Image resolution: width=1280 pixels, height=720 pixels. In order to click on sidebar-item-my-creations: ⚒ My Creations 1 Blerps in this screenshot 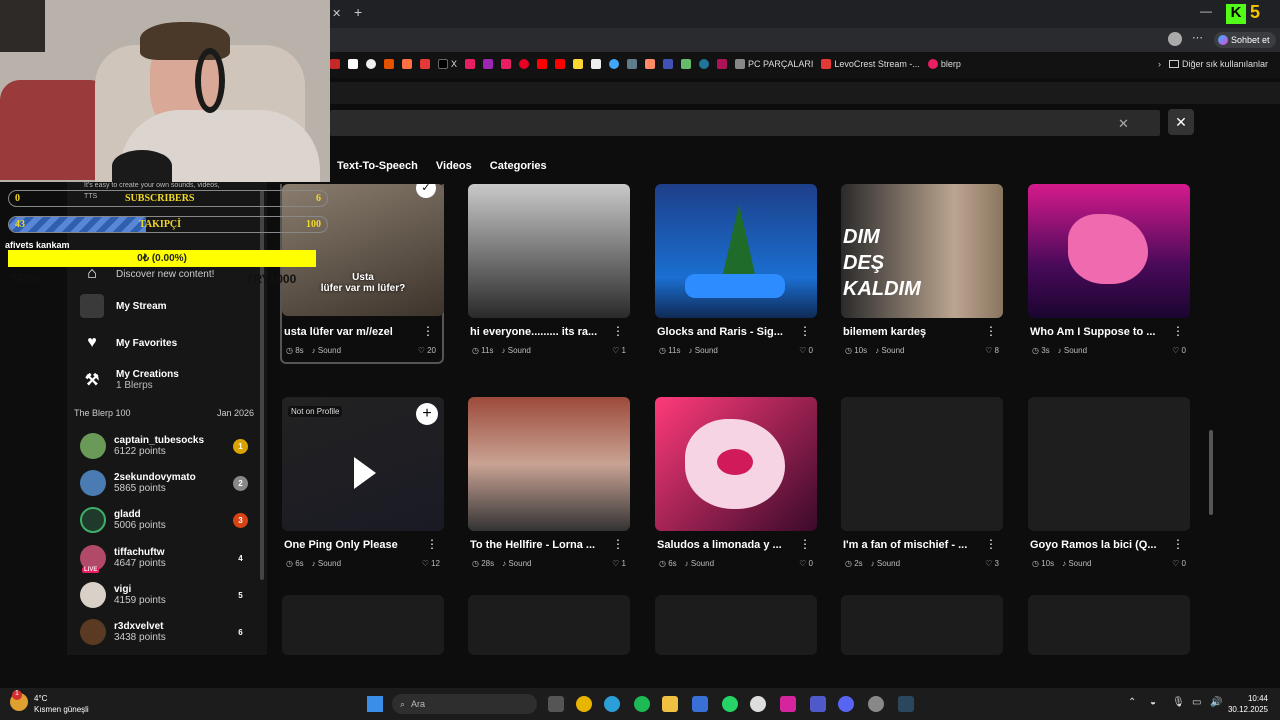, I will do `click(129, 380)`.